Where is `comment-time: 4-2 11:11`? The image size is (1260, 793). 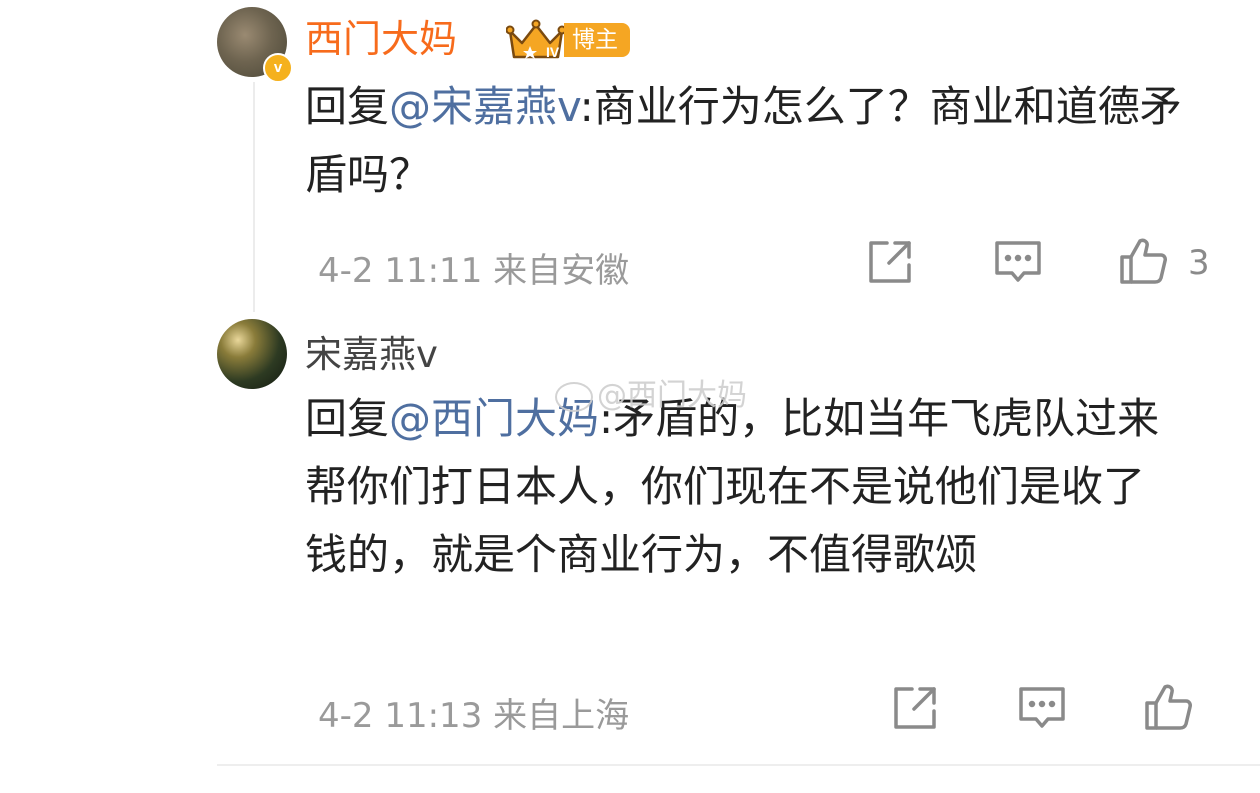
comment-time: 4-2 11:11 is located at coordinates (400, 271).